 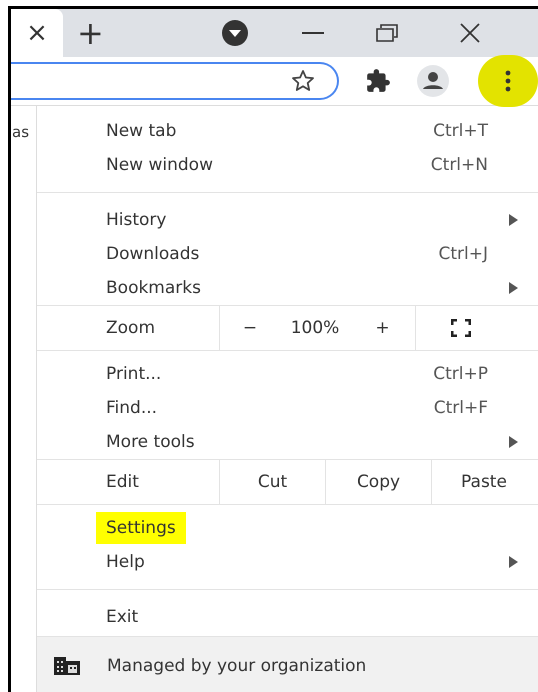 I want to click on menu-item: Print... Ctrl+P, so click(x=287, y=374).